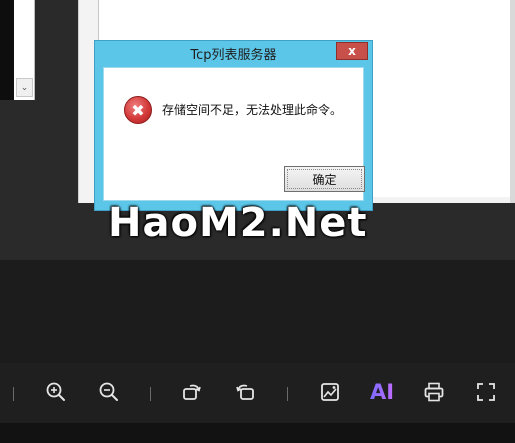 The height and width of the screenshot is (443, 515). I want to click on zoom-in-button, so click(56, 392).